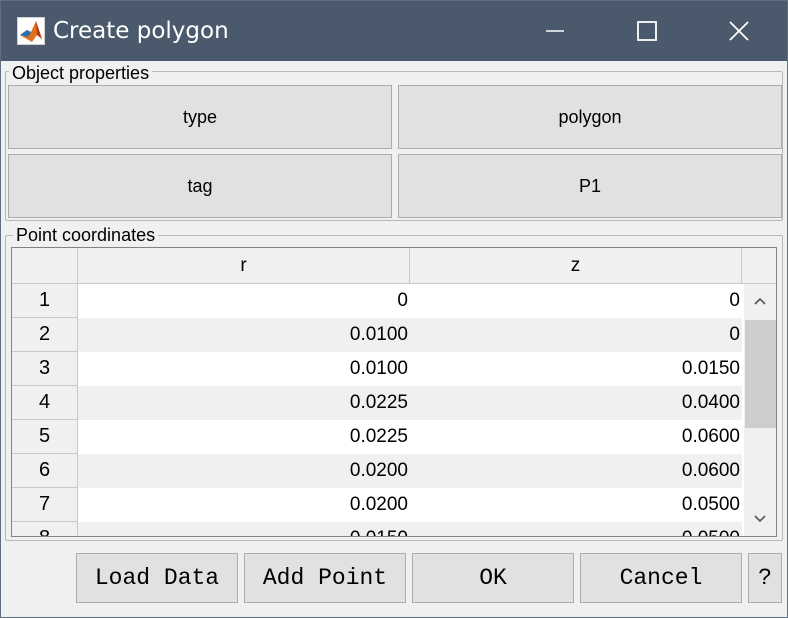  I want to click on scroll-up-button, so click(760, 301).